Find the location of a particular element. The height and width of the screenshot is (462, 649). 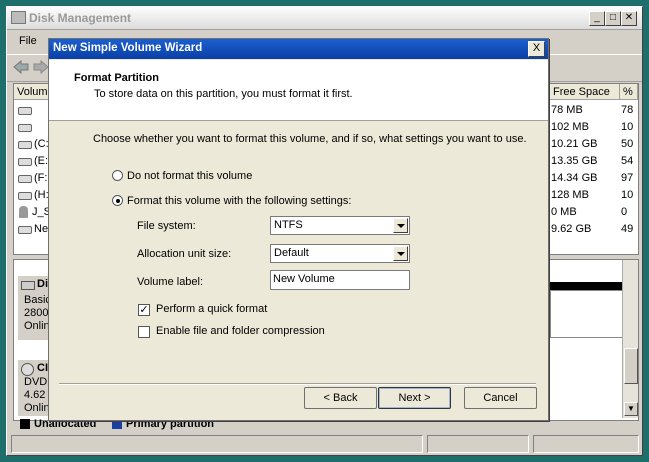

hard-disk-icon is located at coordinates (28, 285).